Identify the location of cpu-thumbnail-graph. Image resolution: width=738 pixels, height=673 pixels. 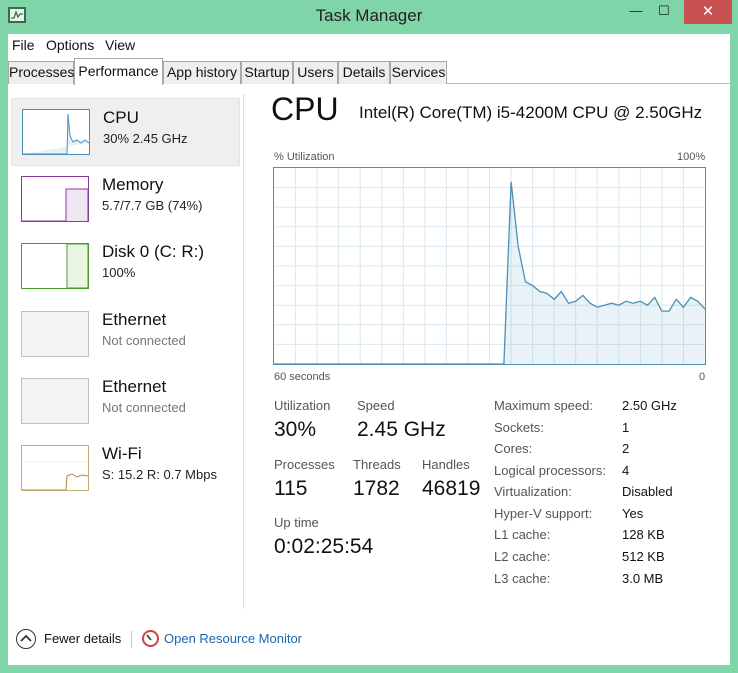
(56, 132).